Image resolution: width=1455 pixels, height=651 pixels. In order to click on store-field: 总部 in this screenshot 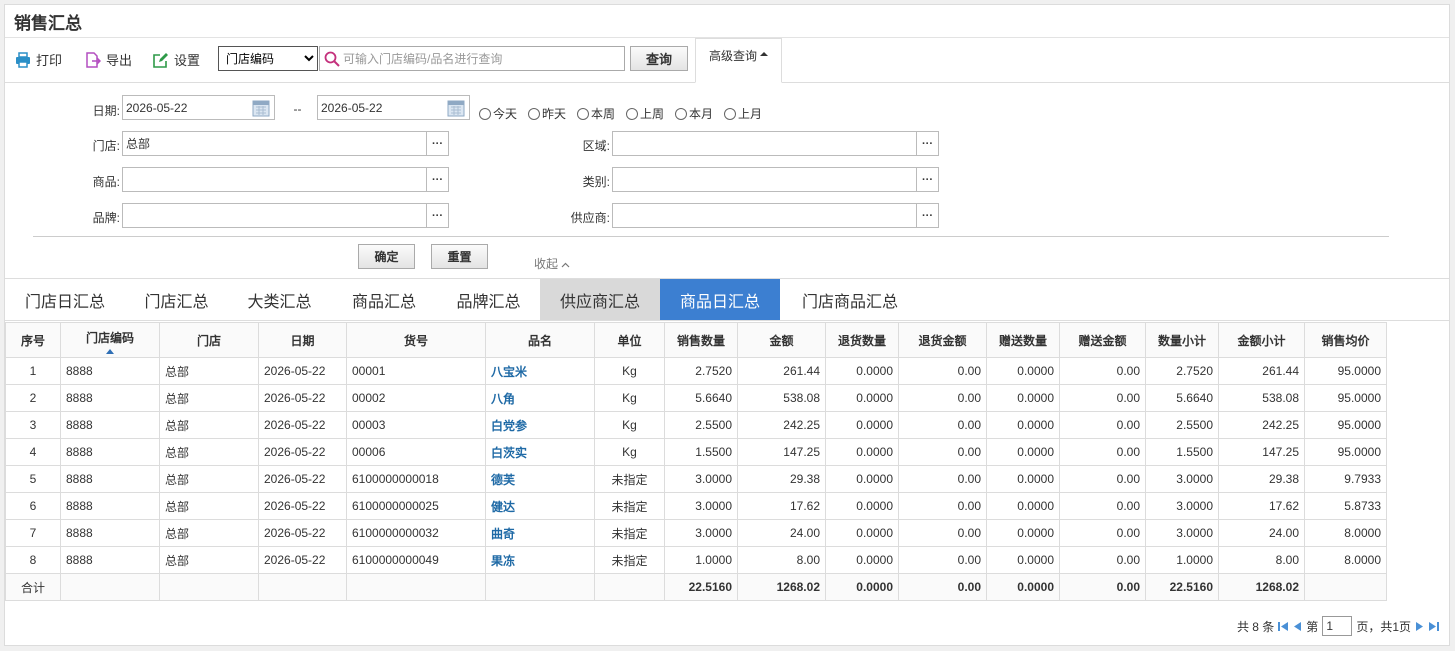, I will do `click(274, 143)`.